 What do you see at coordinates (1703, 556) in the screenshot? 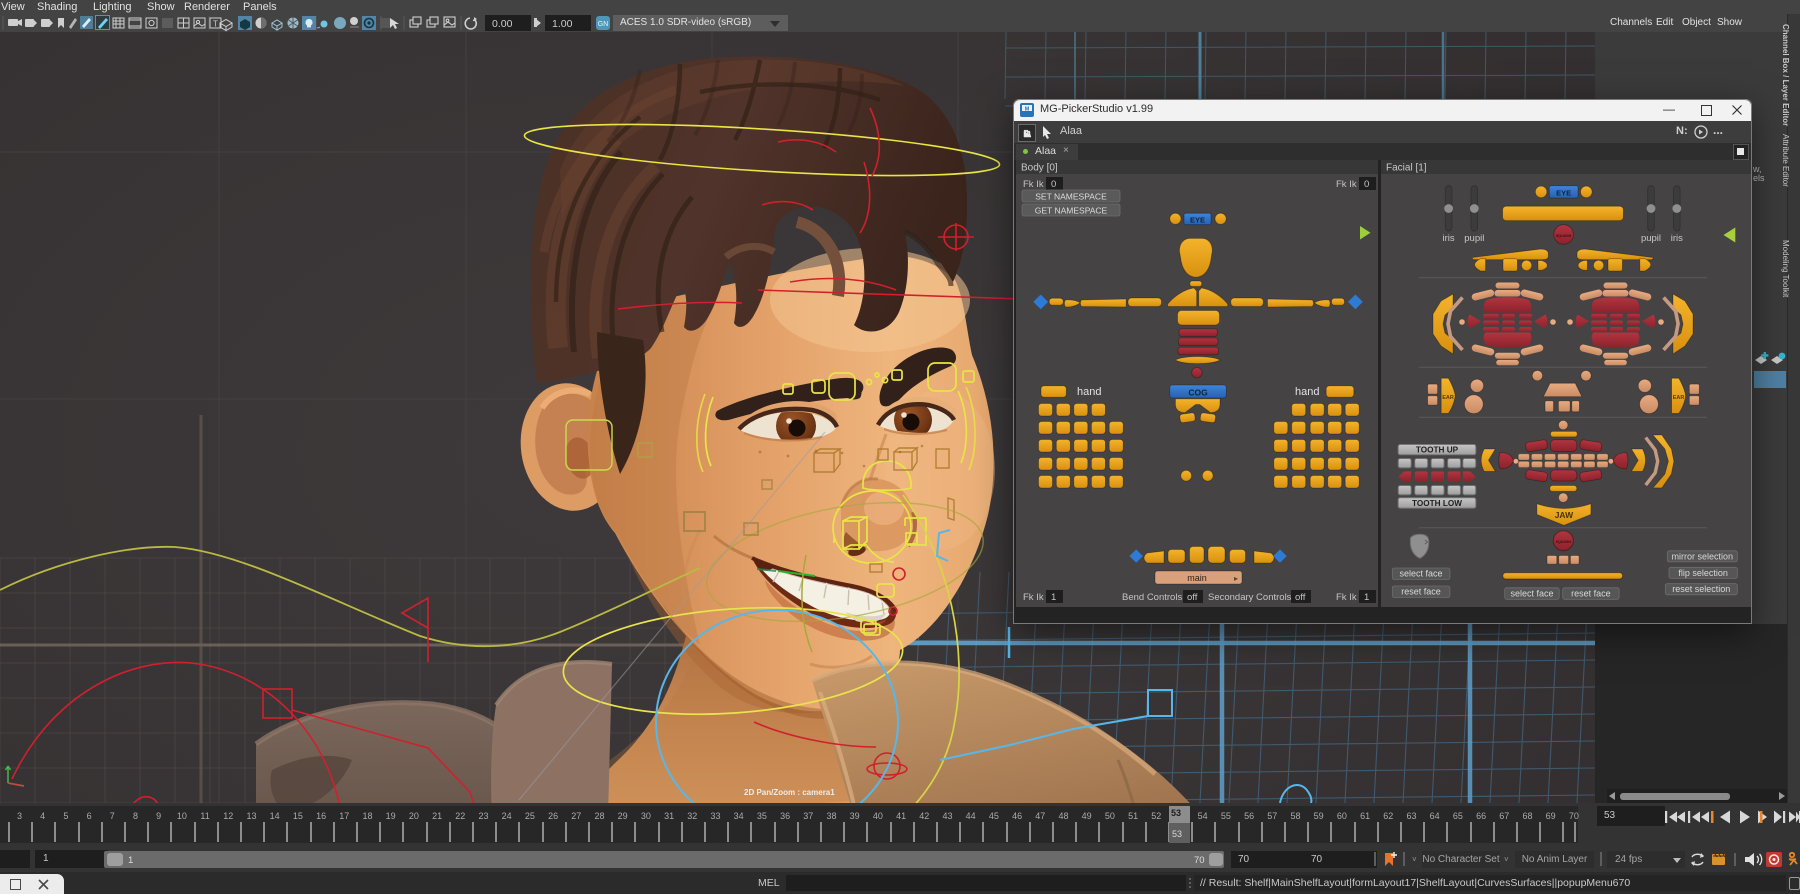
I see `svg-text: mirror selection` at bounding box center [1703, 556].